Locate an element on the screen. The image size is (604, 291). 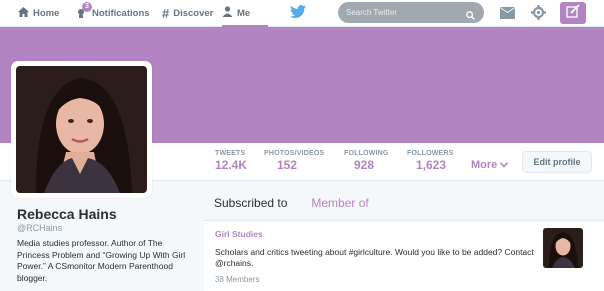
compose-icon is located at coordinates (573, 13).